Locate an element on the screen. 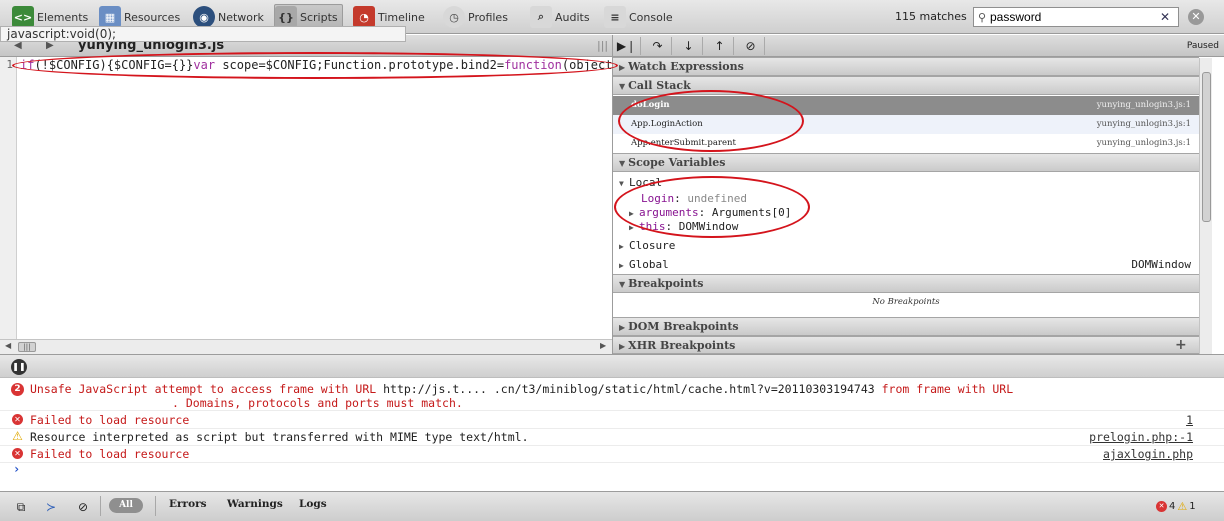 This screenshot has height=521, width=1224. debugger-controls: ▶❘ ↷ ↓ ↑ ⊘ Paused is located at coordinates (918, 46).